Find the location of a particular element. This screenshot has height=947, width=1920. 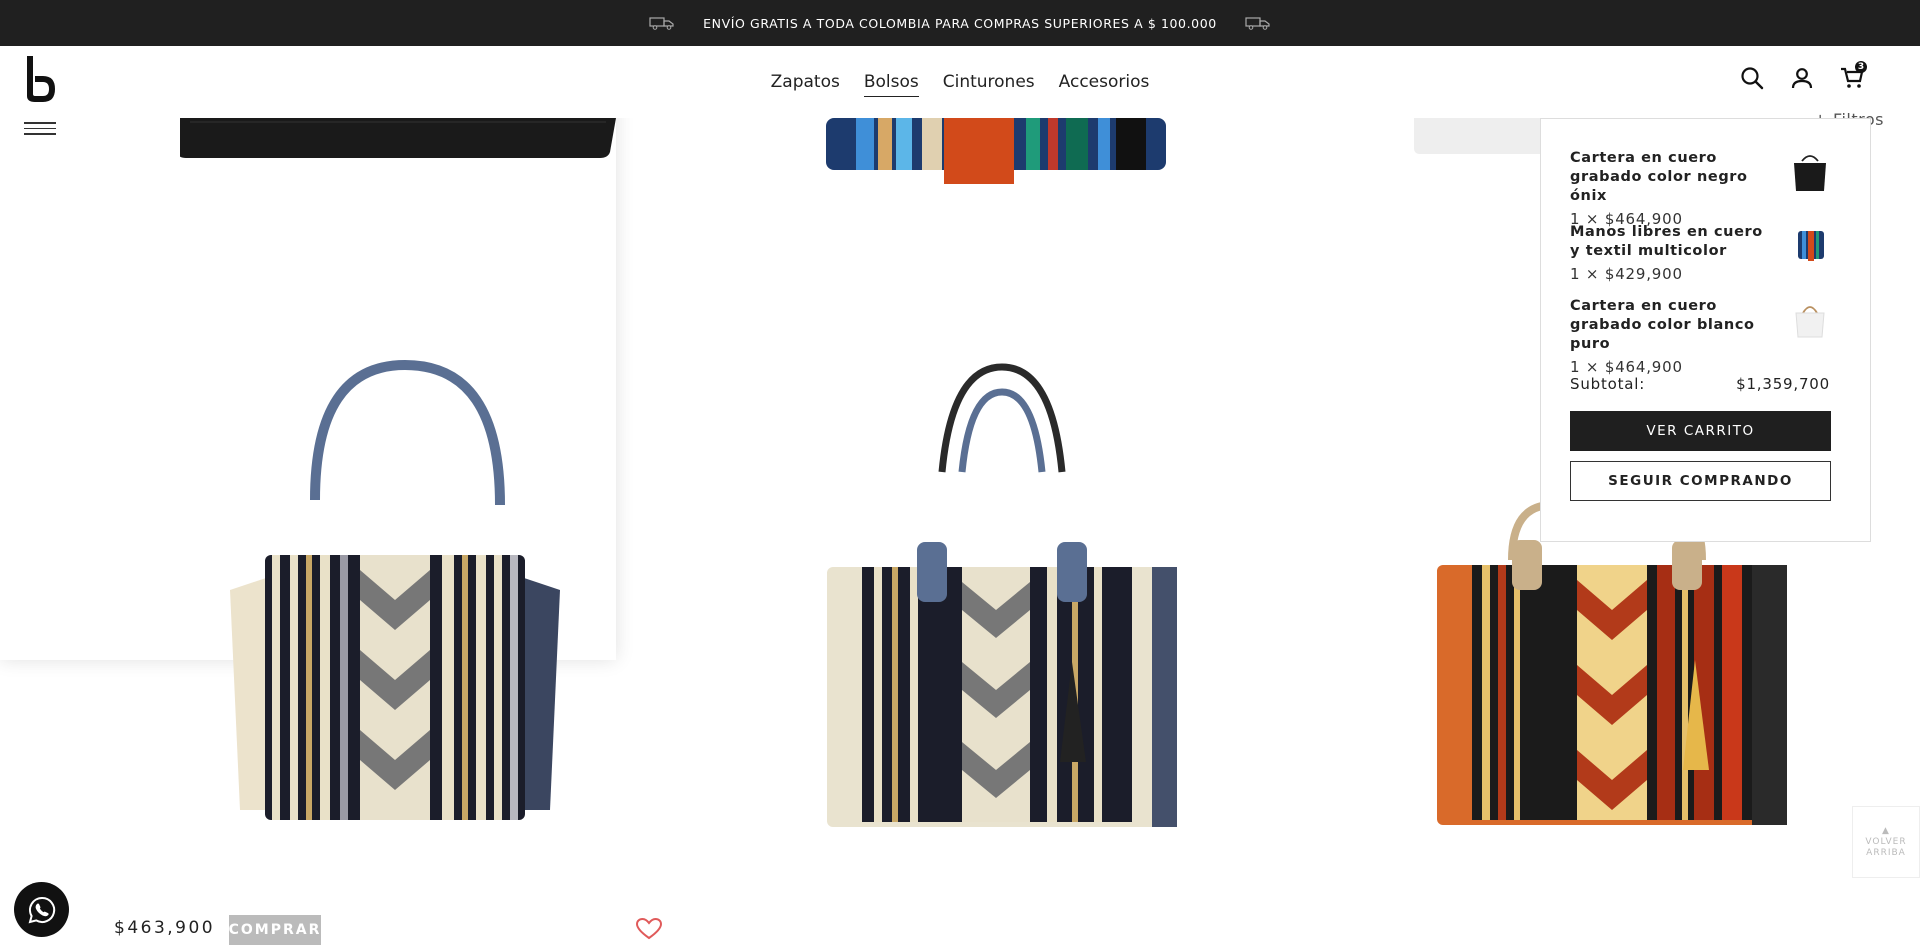

whatsapp-button is located at coordinates (41, 909).